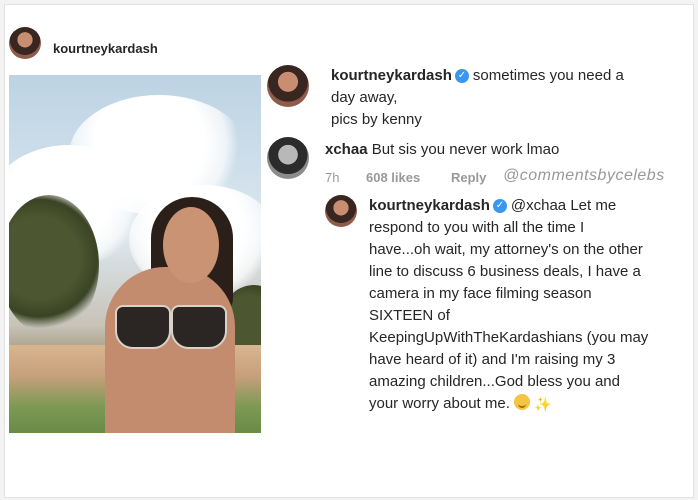 The image size is (698, 500). I want to click on caption-username: kourtneykardash, so click(391, 75).